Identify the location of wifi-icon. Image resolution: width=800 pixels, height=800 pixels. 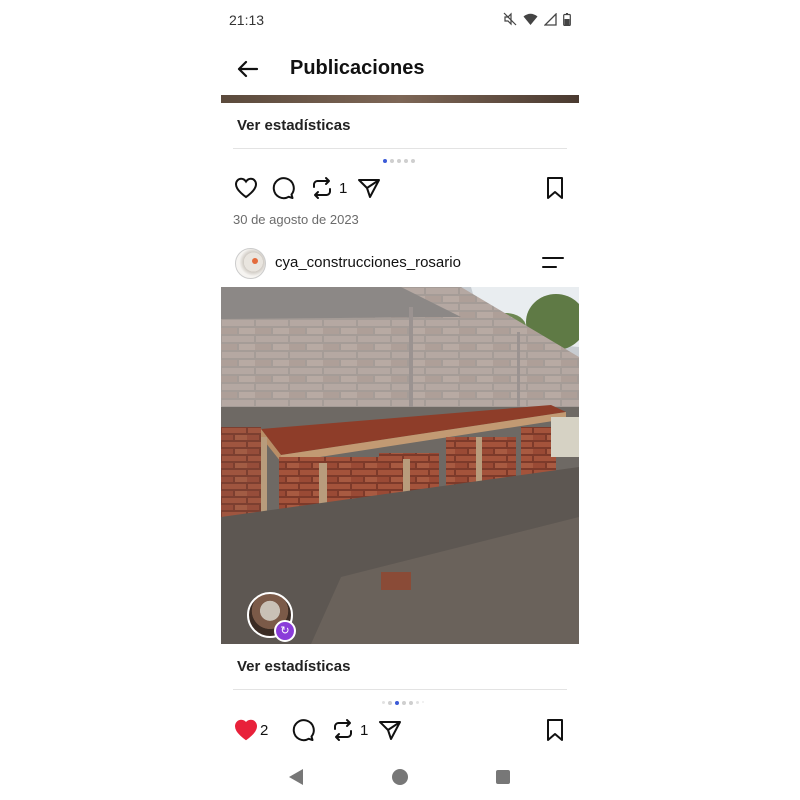
(530, 19).